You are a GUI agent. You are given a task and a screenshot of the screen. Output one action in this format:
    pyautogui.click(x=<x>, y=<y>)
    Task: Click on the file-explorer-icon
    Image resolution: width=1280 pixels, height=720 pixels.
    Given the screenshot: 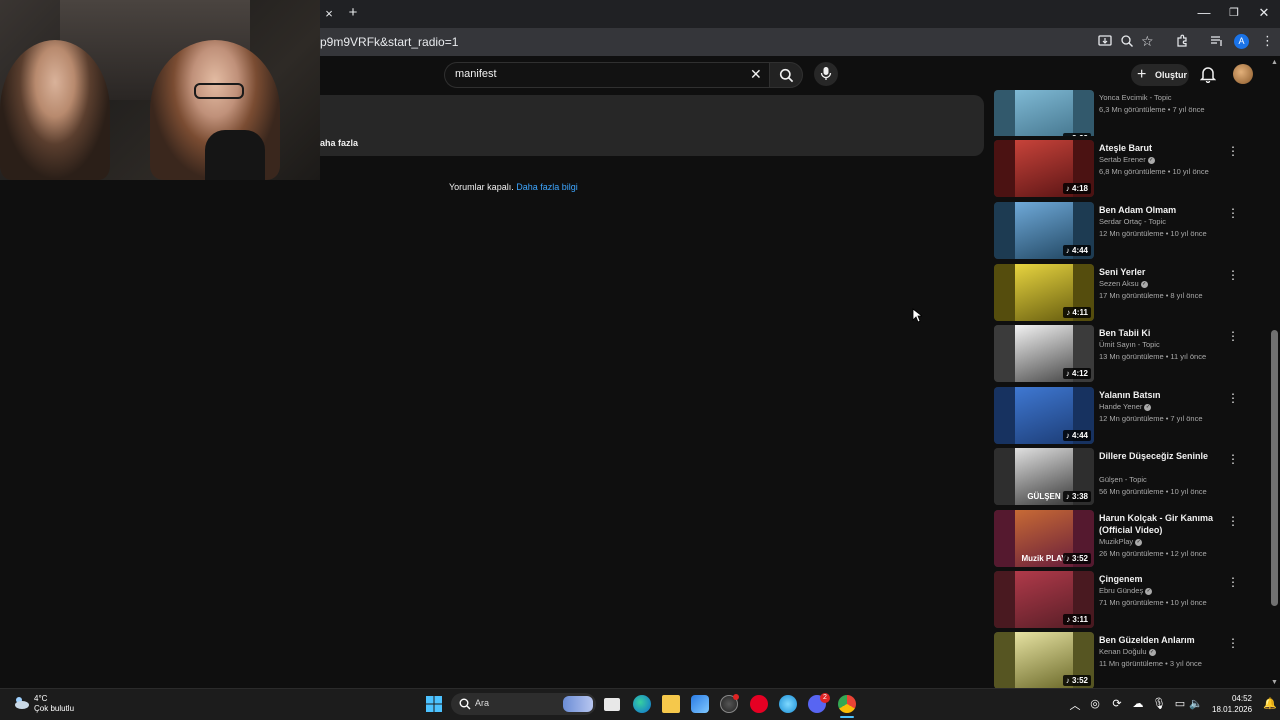 What is the action you would take?
    pyautogui.click(x=671, y=704)
    